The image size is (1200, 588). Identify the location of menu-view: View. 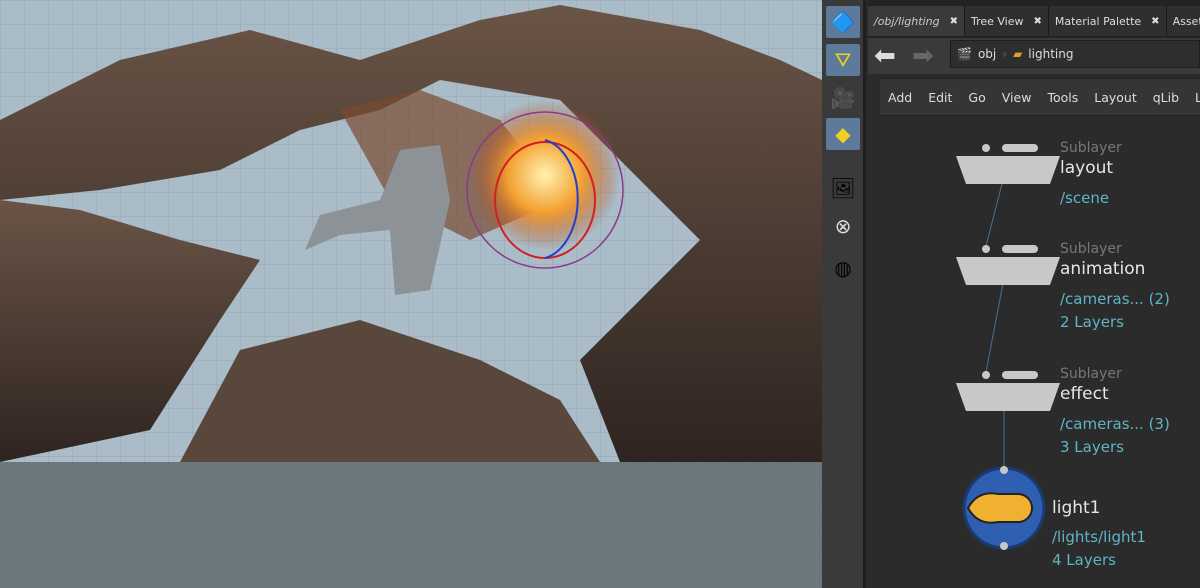
(1017, 97).